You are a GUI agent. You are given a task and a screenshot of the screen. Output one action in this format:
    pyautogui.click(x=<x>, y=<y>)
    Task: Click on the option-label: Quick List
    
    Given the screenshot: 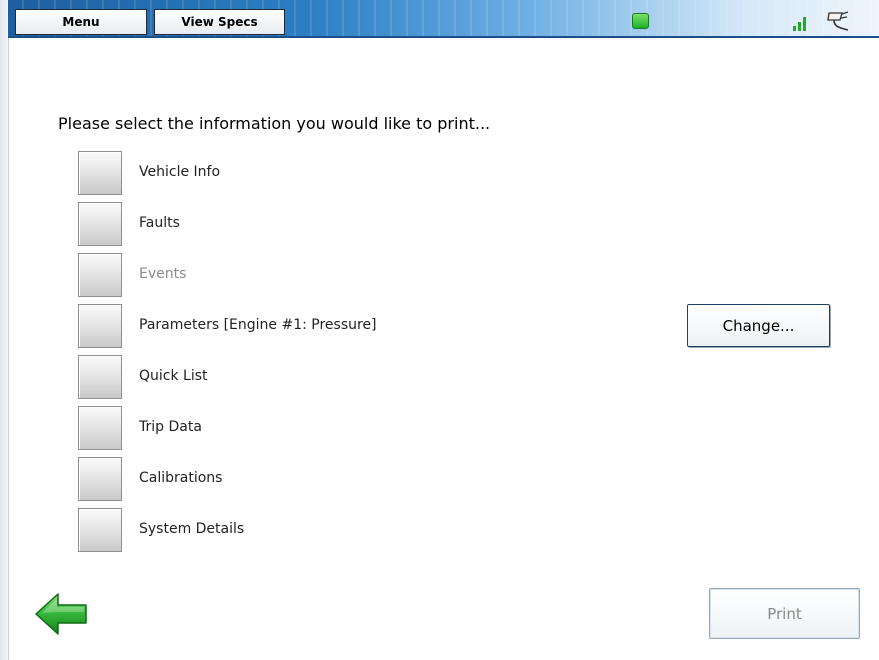 What is the action you would take?
    pyautogui.click(x=173, y=376)
    